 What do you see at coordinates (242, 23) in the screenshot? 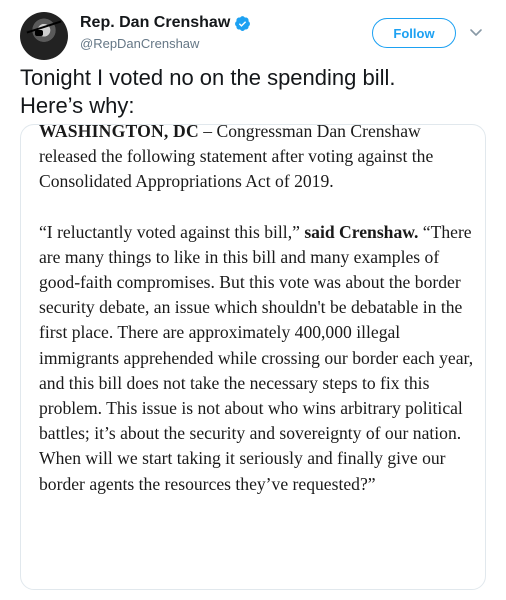
I see `verified-badge-icon` at bounding box center [242, 23].